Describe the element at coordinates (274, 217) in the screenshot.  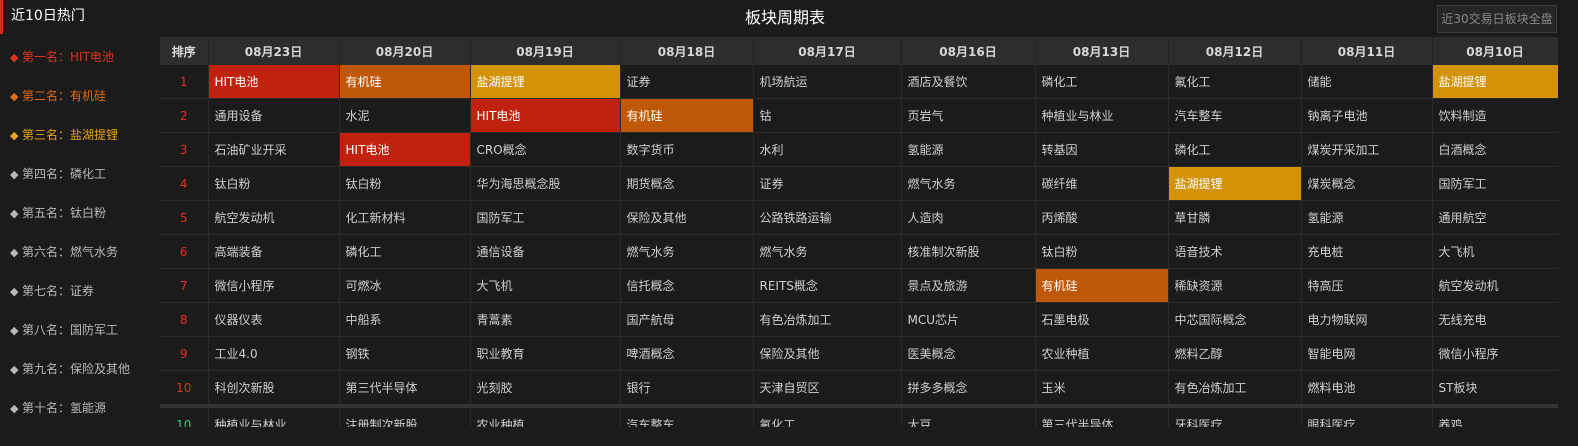
I see `sector-cell: 航空发动机` at that location.